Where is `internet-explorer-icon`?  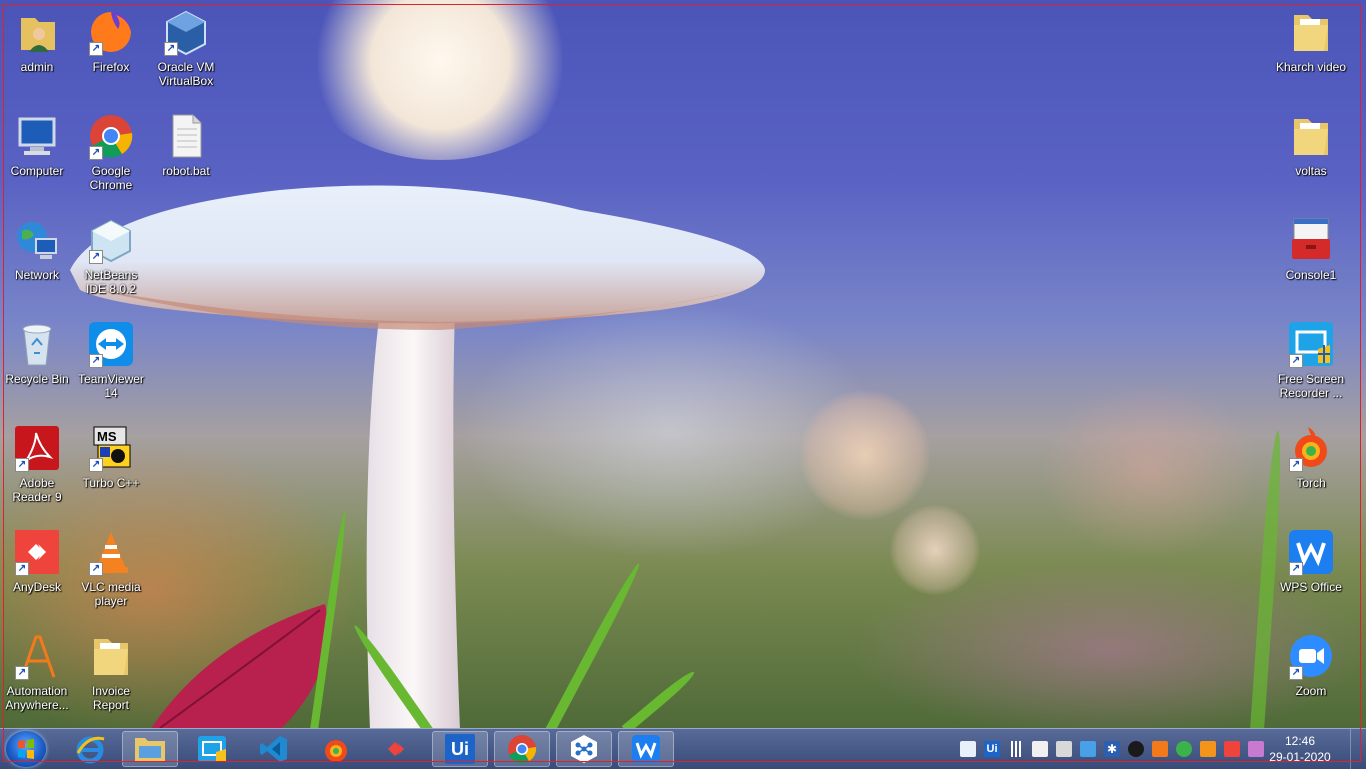 internet-explorer-icon is located at coordinates (90, 750).